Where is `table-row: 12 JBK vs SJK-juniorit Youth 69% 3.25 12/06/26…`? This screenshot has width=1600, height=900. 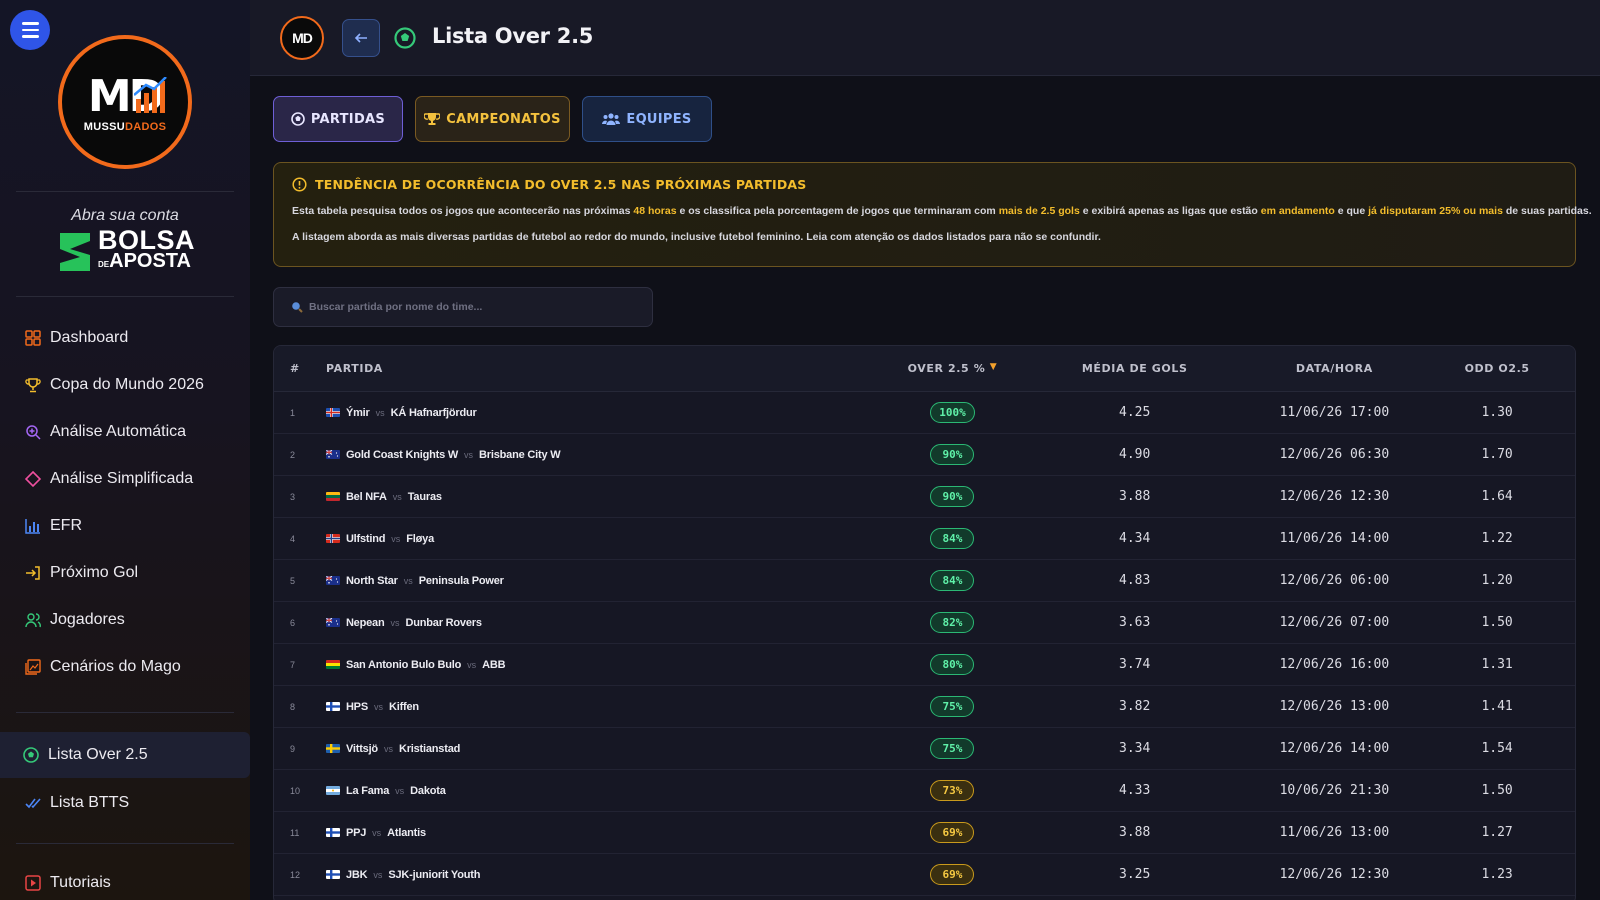
table-row: 12 JBK vs SJK-juniorit Youth 69% 3.25 12/06/26… is located at coordinates (924, 875).